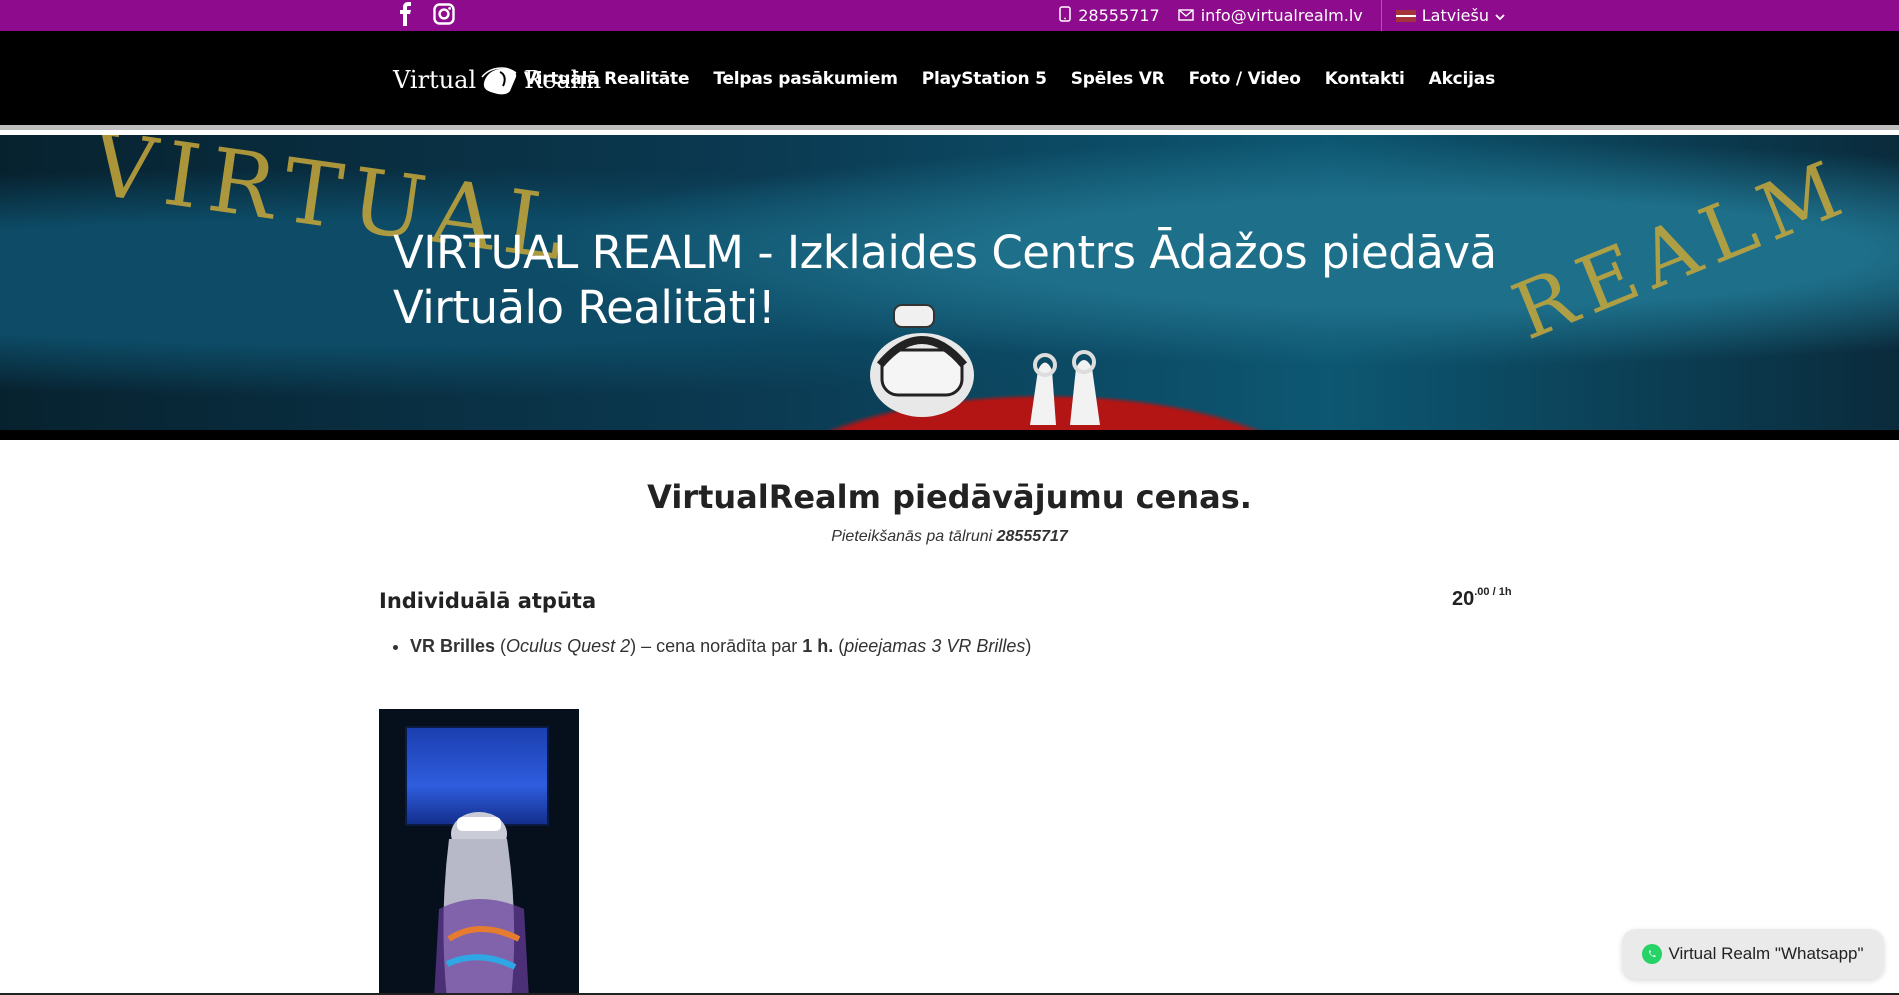 This screenshot has height=995, width=1899. What do you see at coordinates (425, 14) in the screenshot?
I see `social-links` at bounding box center [425, 14].